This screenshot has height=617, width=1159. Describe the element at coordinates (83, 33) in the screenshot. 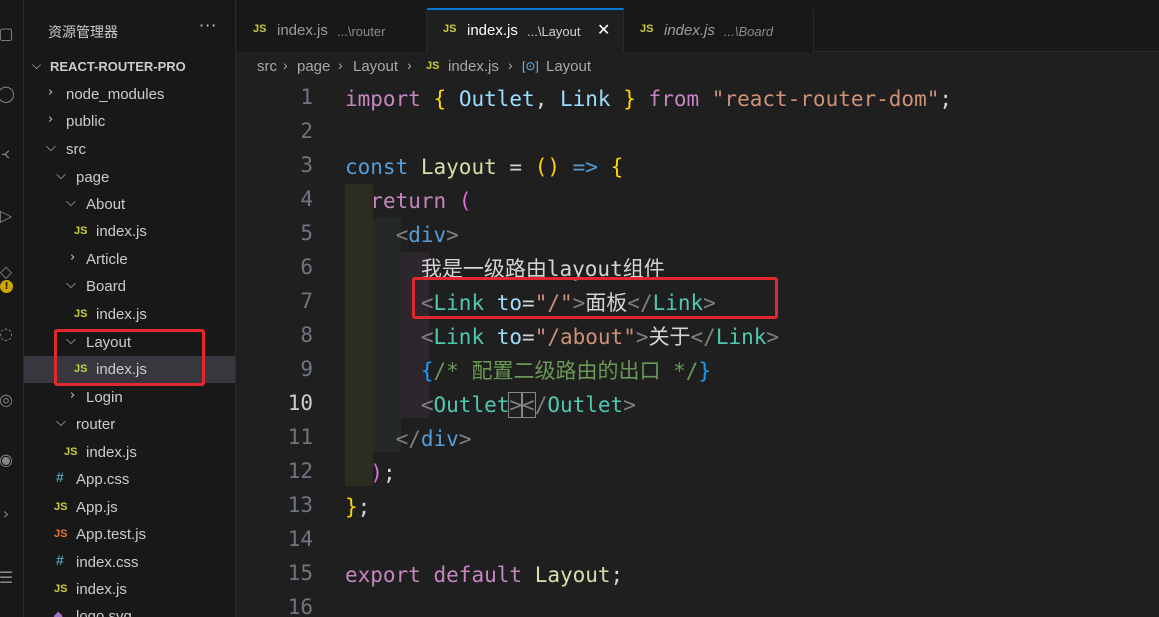

I see `explorer-title: 资源管理器` at that location.